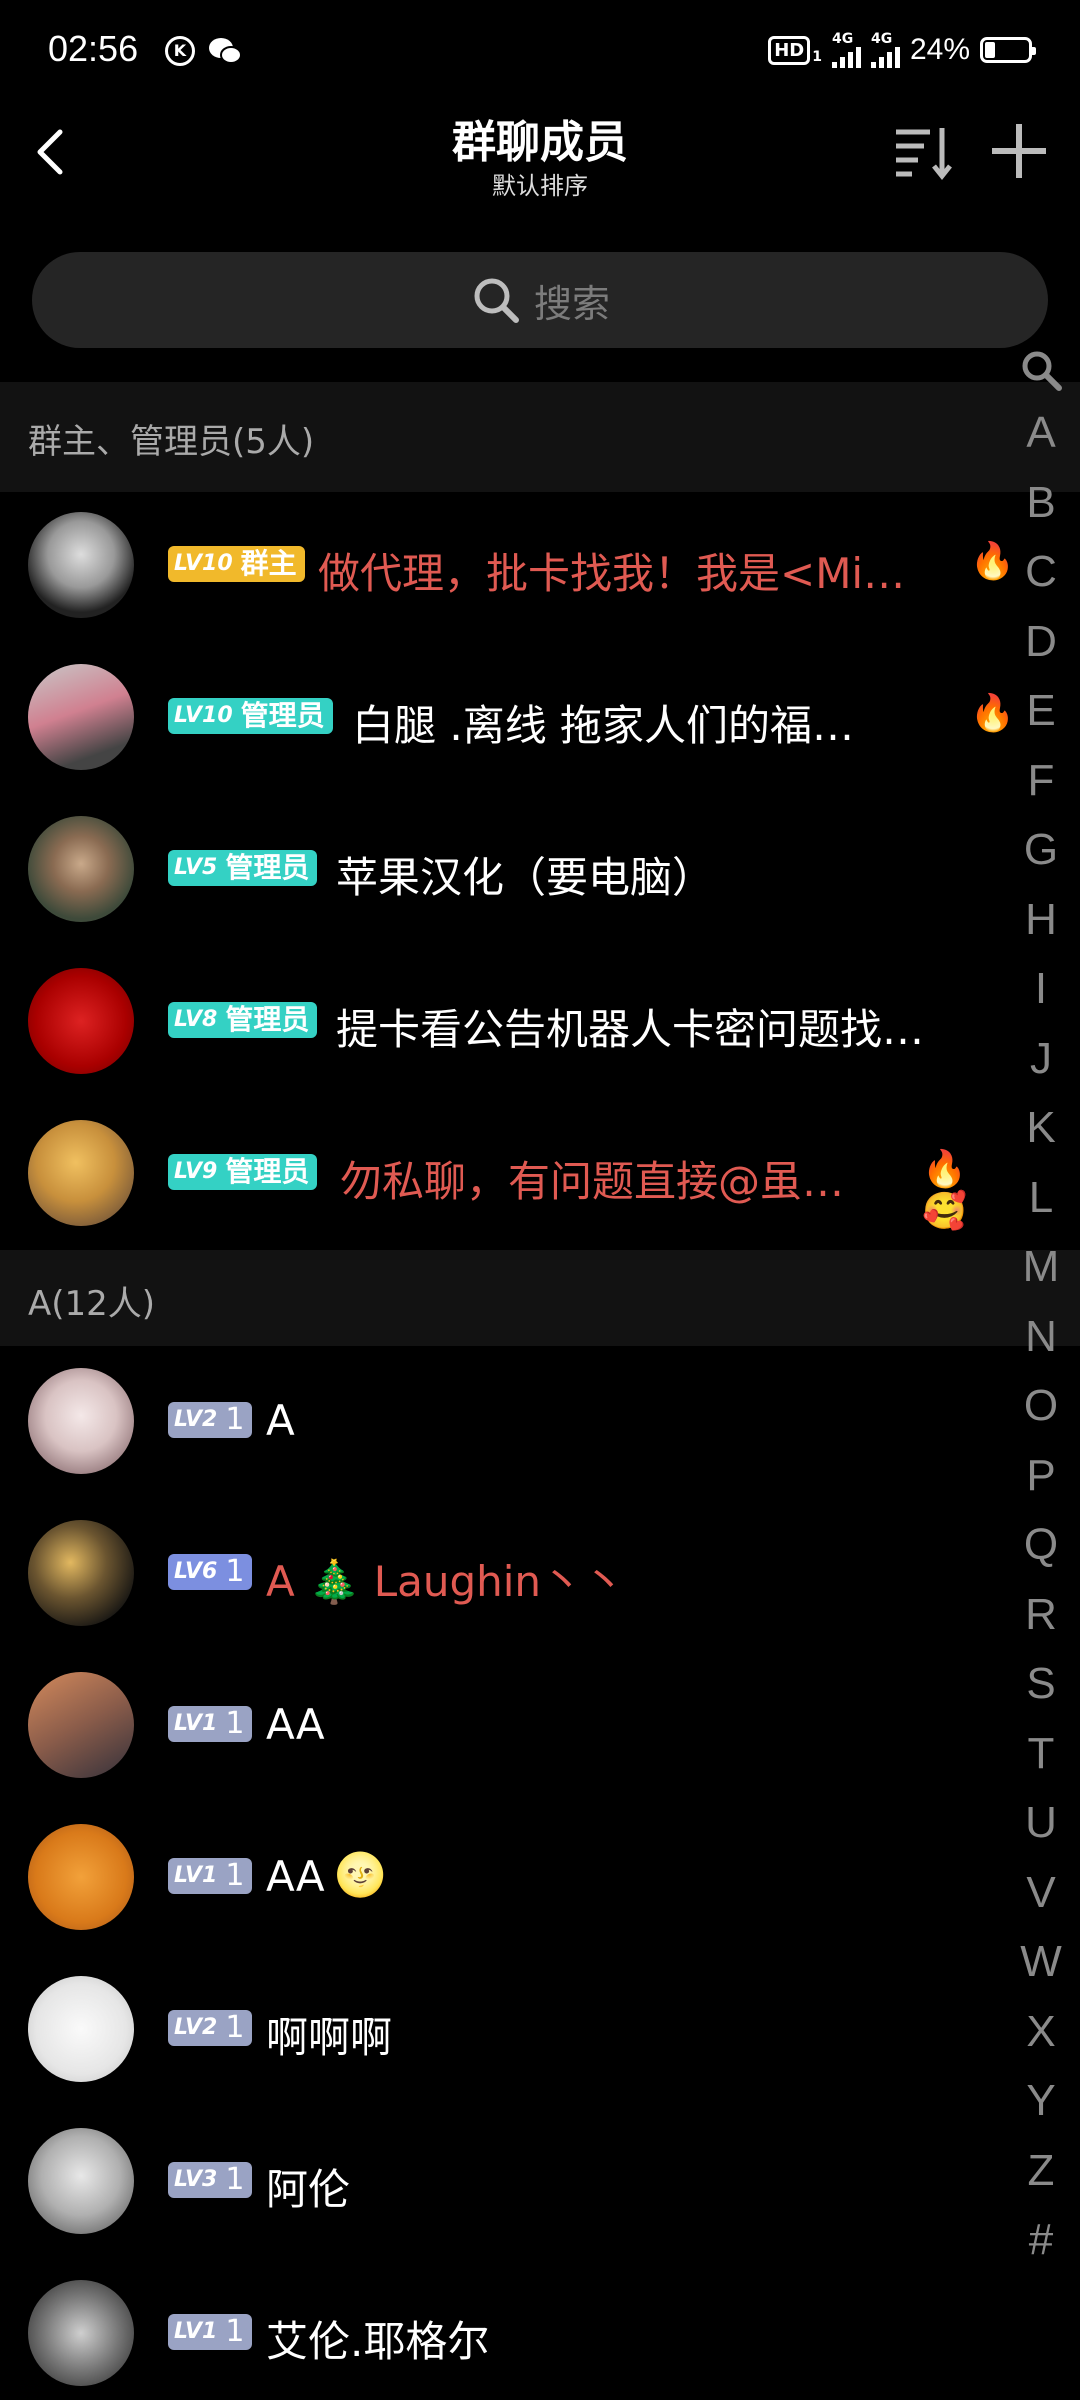 This screenshot has height=2400, width=1080. Describe the element at coordinates (944, 1190) in the screenshot. I see `fire-icon: 🔥🥰` at that location.